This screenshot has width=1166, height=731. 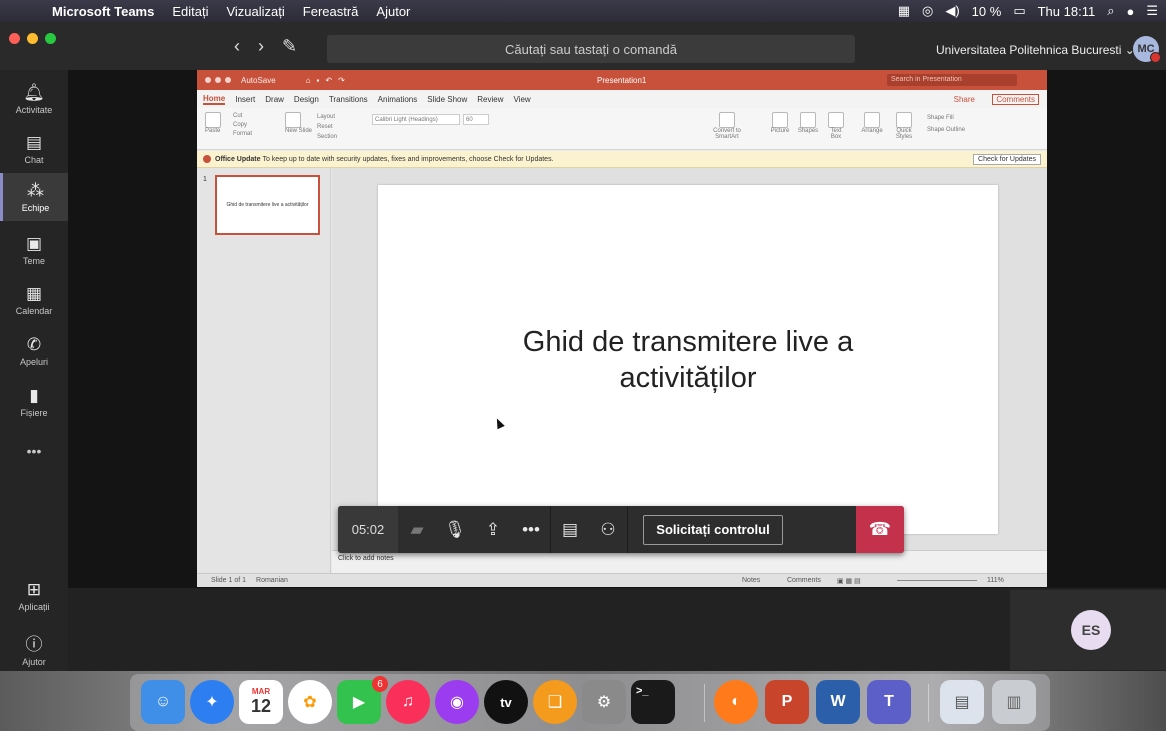 I want to click on ppt-share-button: Share, so click(x=964, y=99).